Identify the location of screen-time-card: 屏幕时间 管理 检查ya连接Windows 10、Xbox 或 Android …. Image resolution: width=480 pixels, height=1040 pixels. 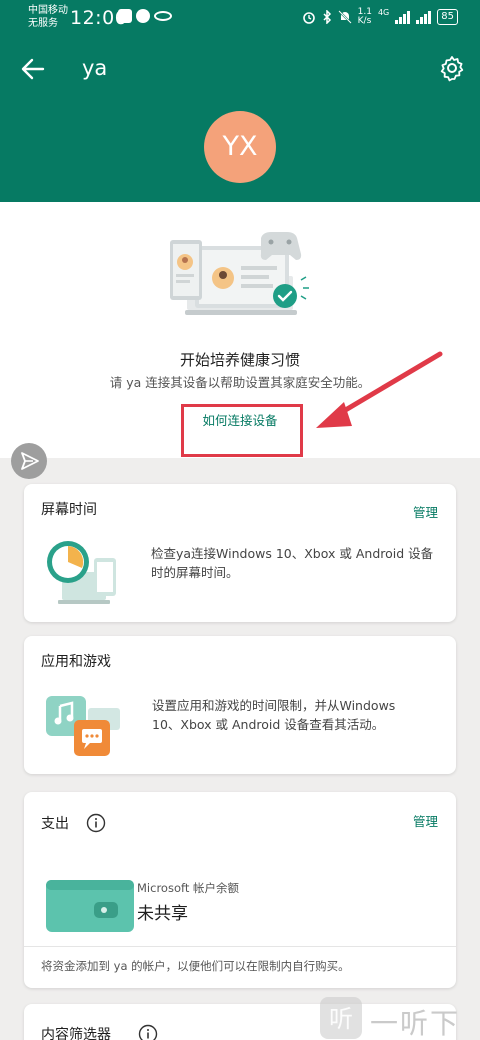
(240, 553).